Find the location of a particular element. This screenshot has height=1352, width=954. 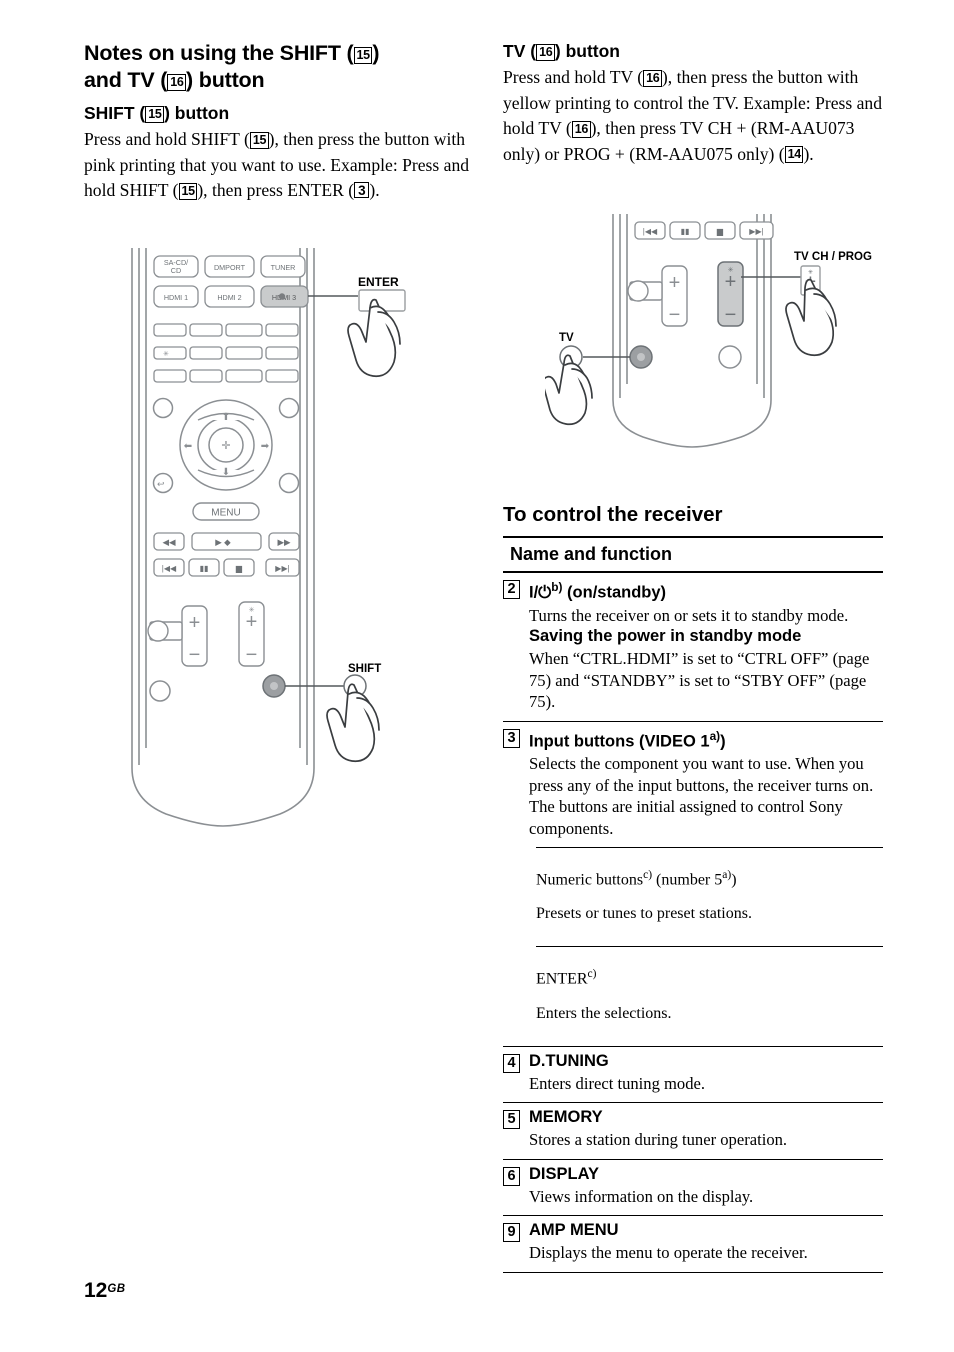

footnote-c: c) is located at coordinates (648, 875).